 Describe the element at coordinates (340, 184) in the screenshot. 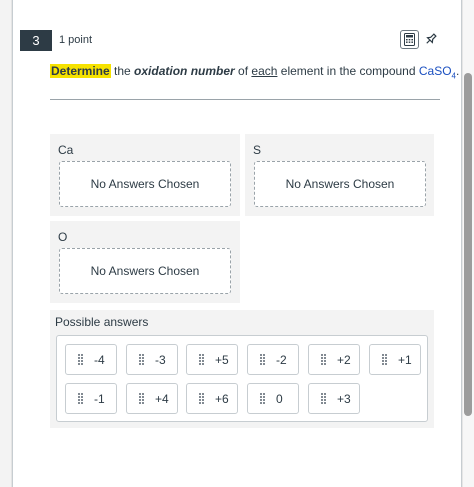

I see `dropzone-s: No Answers Chosen` at that location.